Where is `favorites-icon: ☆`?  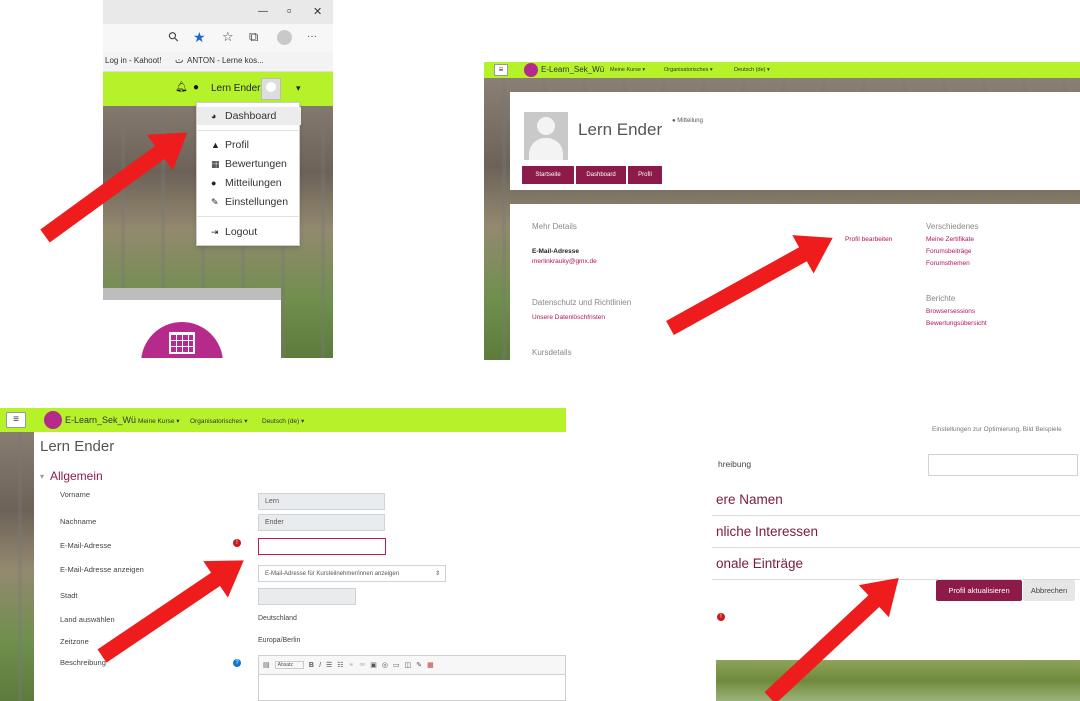 favorites-icon: ☆ is located at coordinates (228, 37).